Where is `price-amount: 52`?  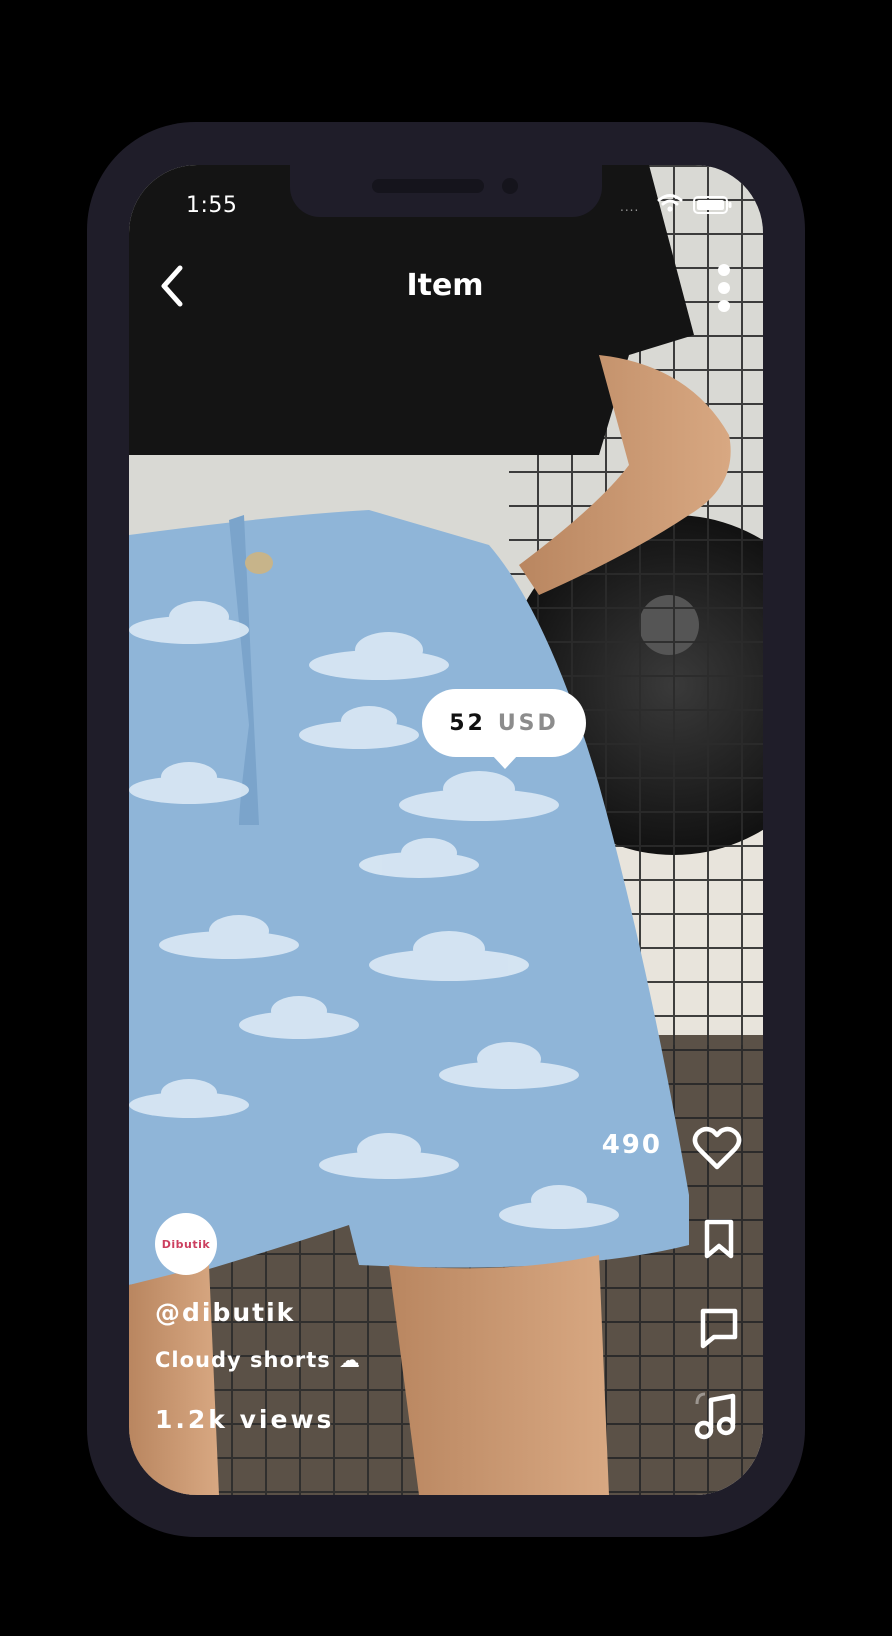
price-amount: 52 is located at coordinates (467, 723).